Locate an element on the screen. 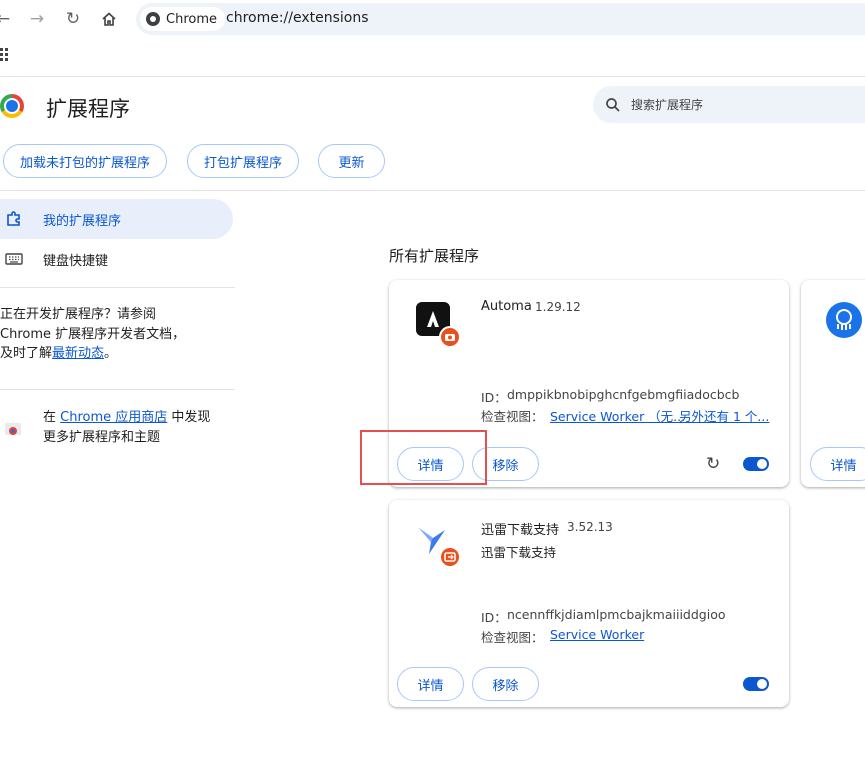 The width and height of the screenshot is (865, 767). address-bar: Chrome chrome://extensions is located at coordinates (500, 19).